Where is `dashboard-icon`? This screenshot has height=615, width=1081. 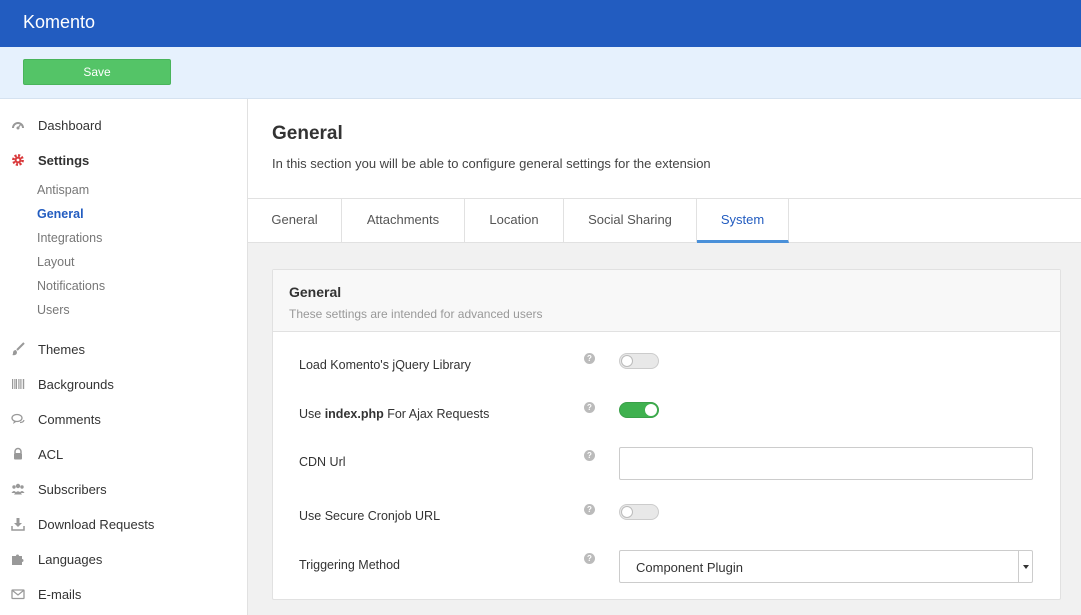 dashboard-icon is located at coordinates (18, 126).